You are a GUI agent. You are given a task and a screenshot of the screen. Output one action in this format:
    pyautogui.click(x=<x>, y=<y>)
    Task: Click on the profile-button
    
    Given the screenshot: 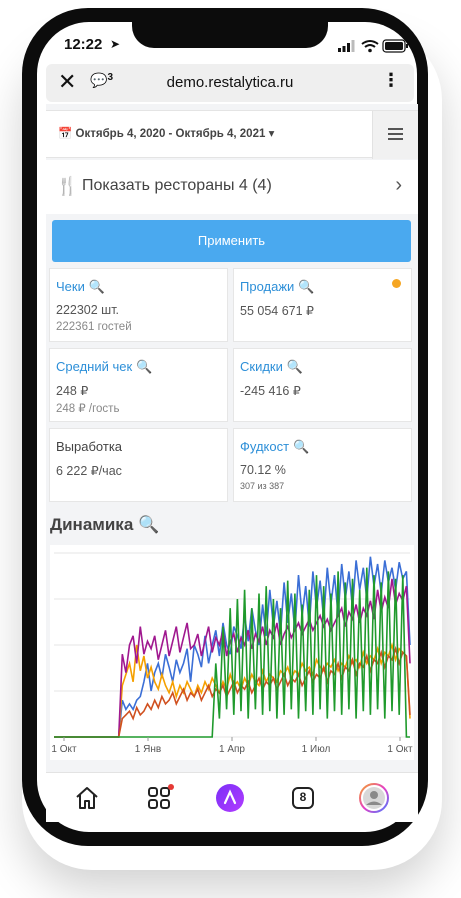 What is the action you would take?
    pyautogui.click(x=374, y=798)
    